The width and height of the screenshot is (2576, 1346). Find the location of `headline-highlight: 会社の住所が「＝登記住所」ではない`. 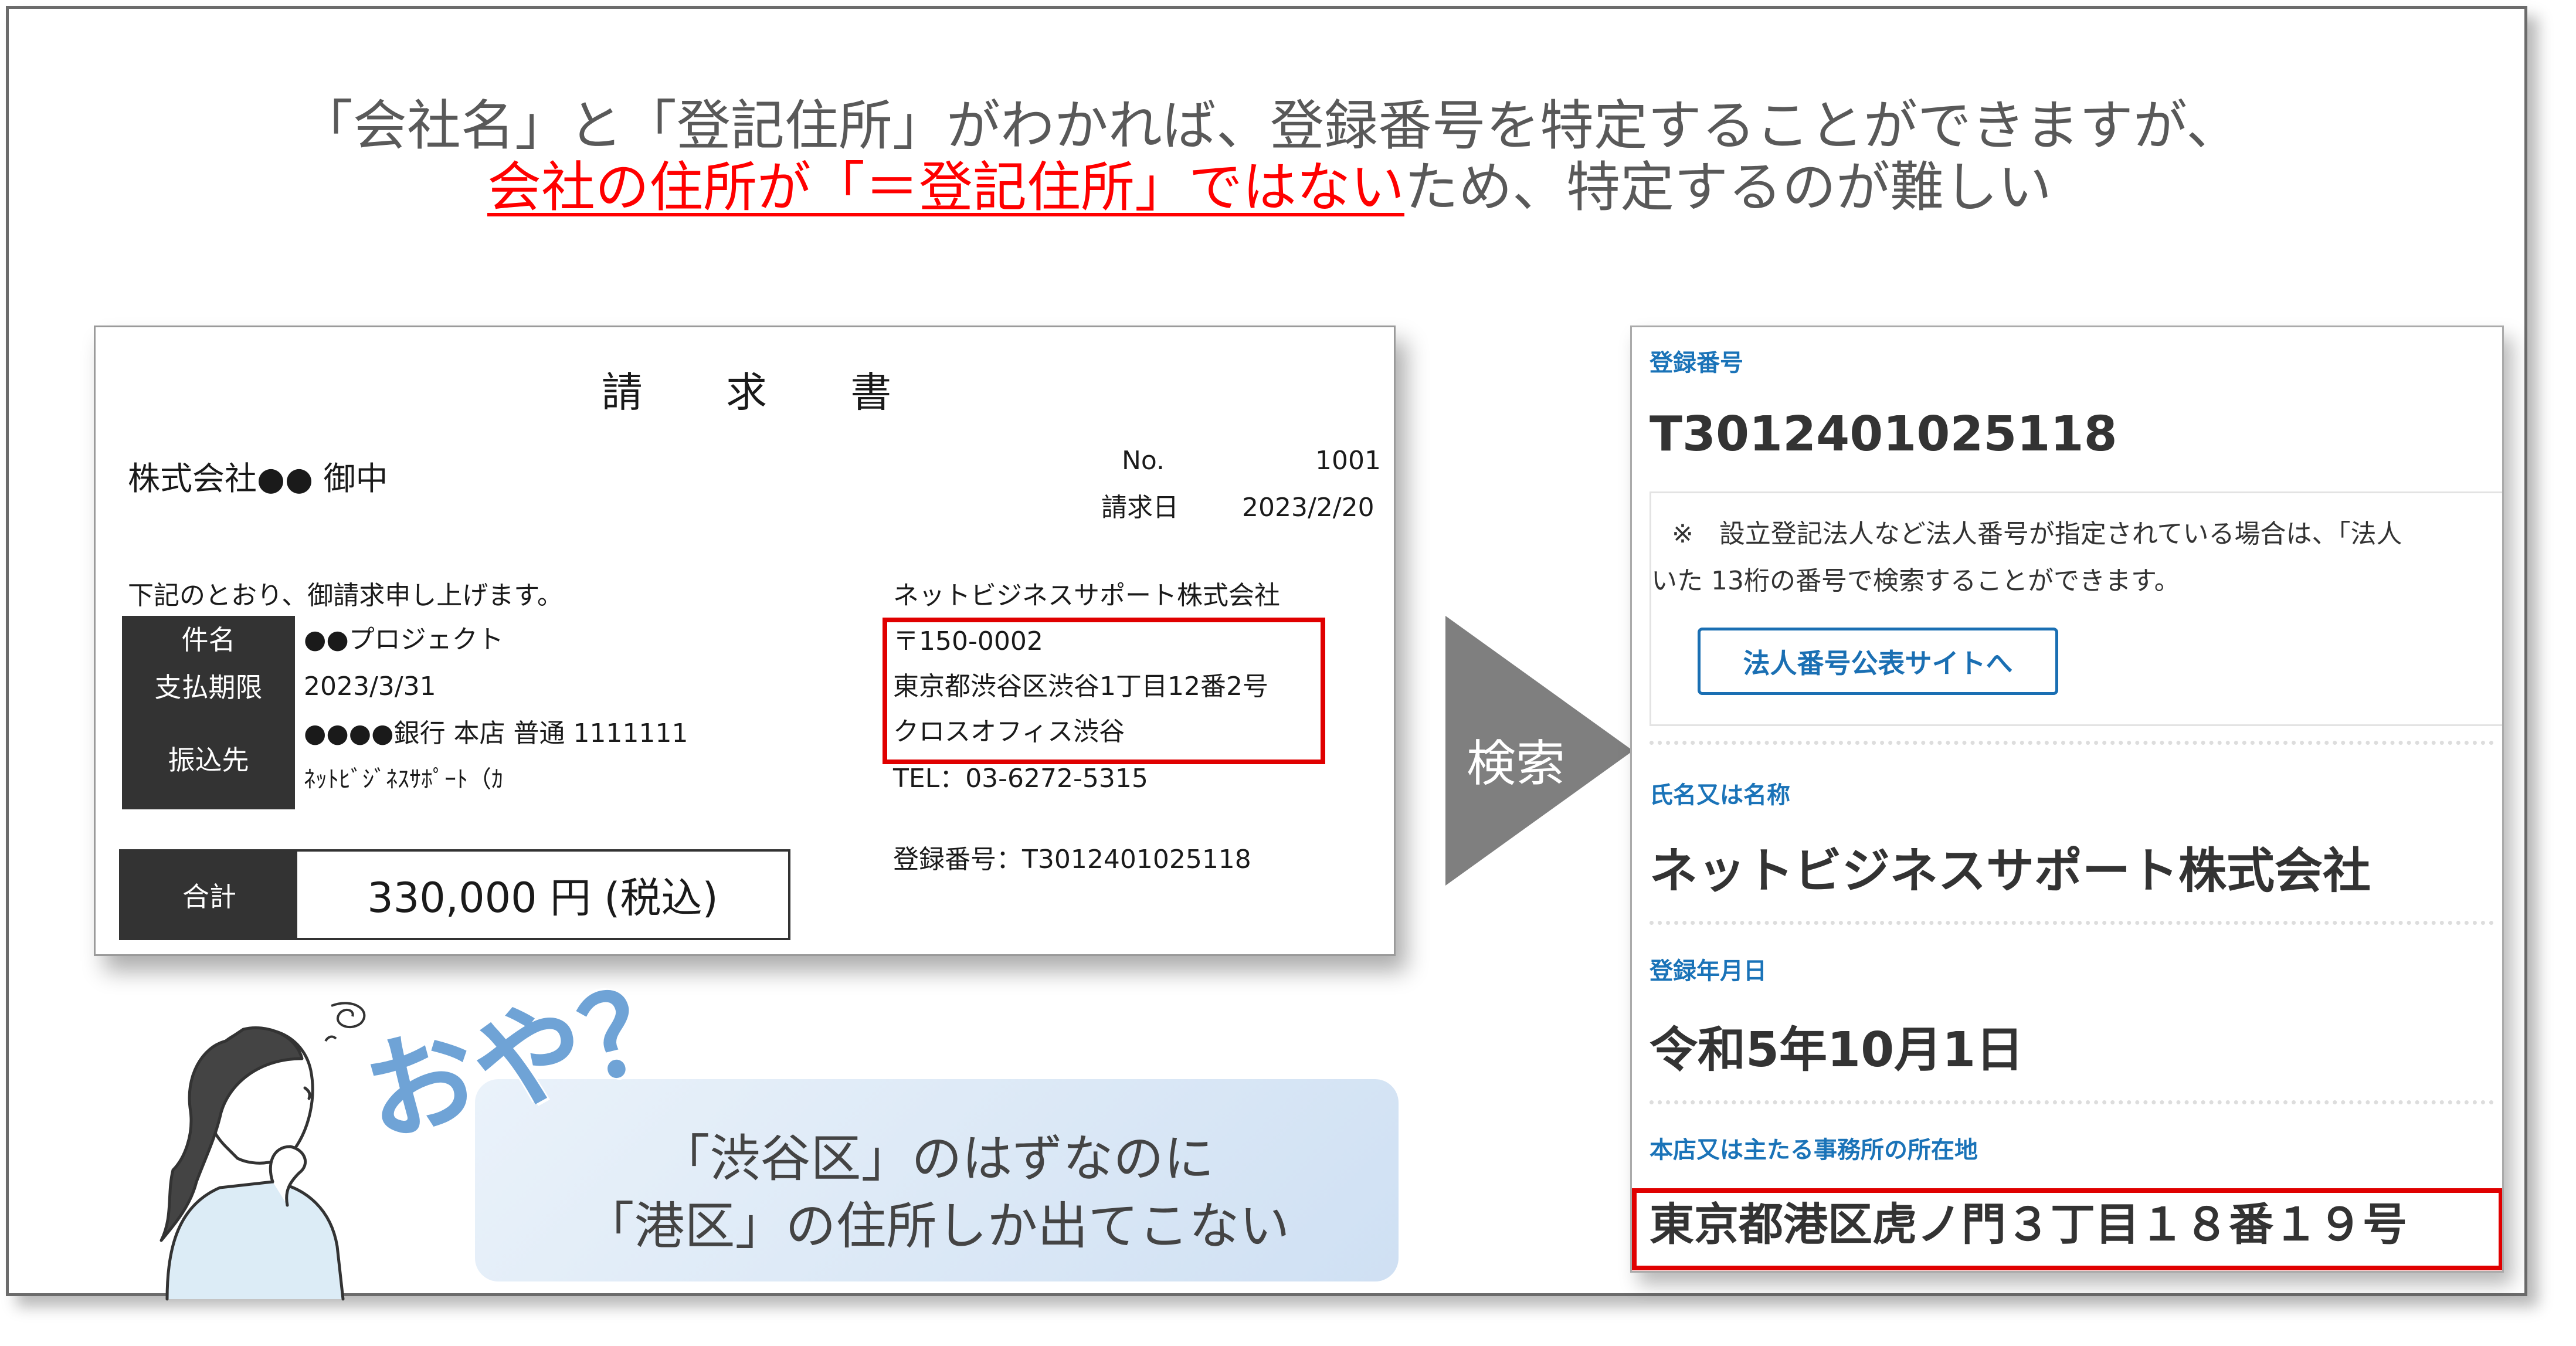

headline-highlight: 会社の住所が「＝登記住所」ではない is located at coordinates (945, 187).